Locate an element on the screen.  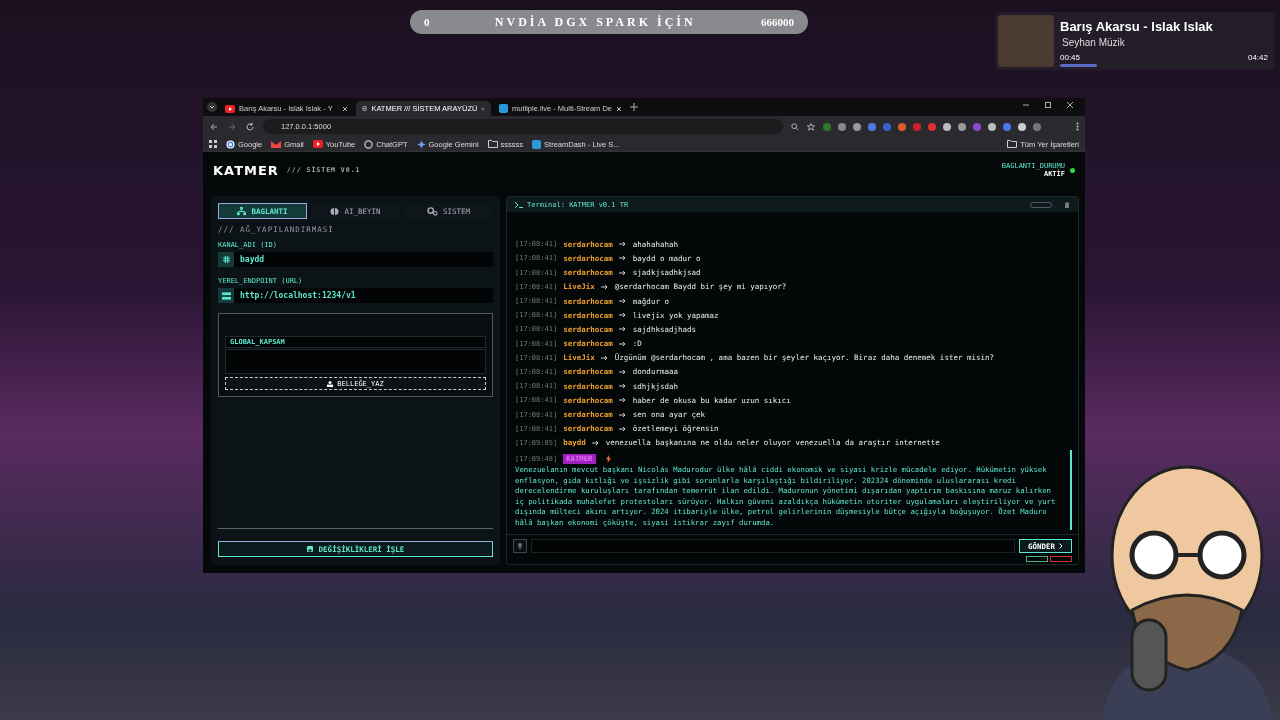
terminal-icon is located at coordinates (519, 204).